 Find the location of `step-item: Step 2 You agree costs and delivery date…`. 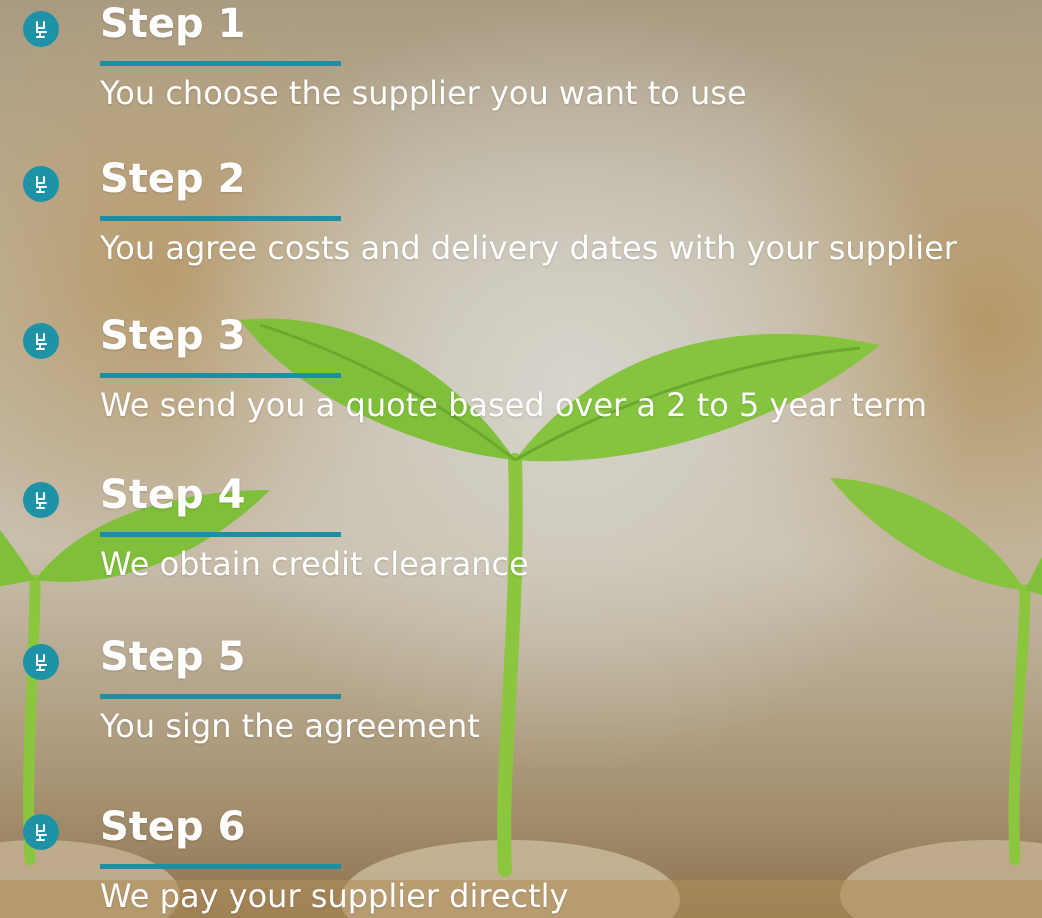

step-item: Step 2 You agree costs and delivery date… is located at coordinates (521, 220).